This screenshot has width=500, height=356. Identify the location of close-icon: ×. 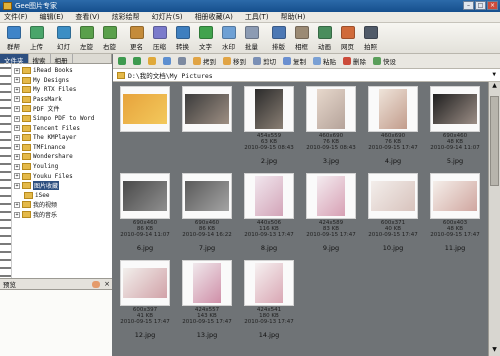
(107, 284).